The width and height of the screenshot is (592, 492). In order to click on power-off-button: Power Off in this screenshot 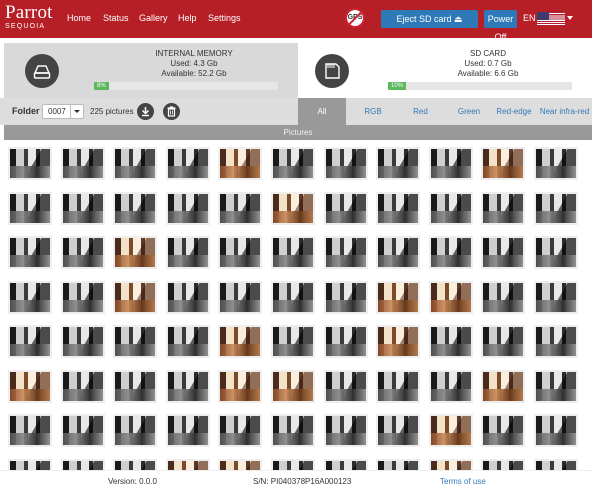, I will do `click(500, 26)`.